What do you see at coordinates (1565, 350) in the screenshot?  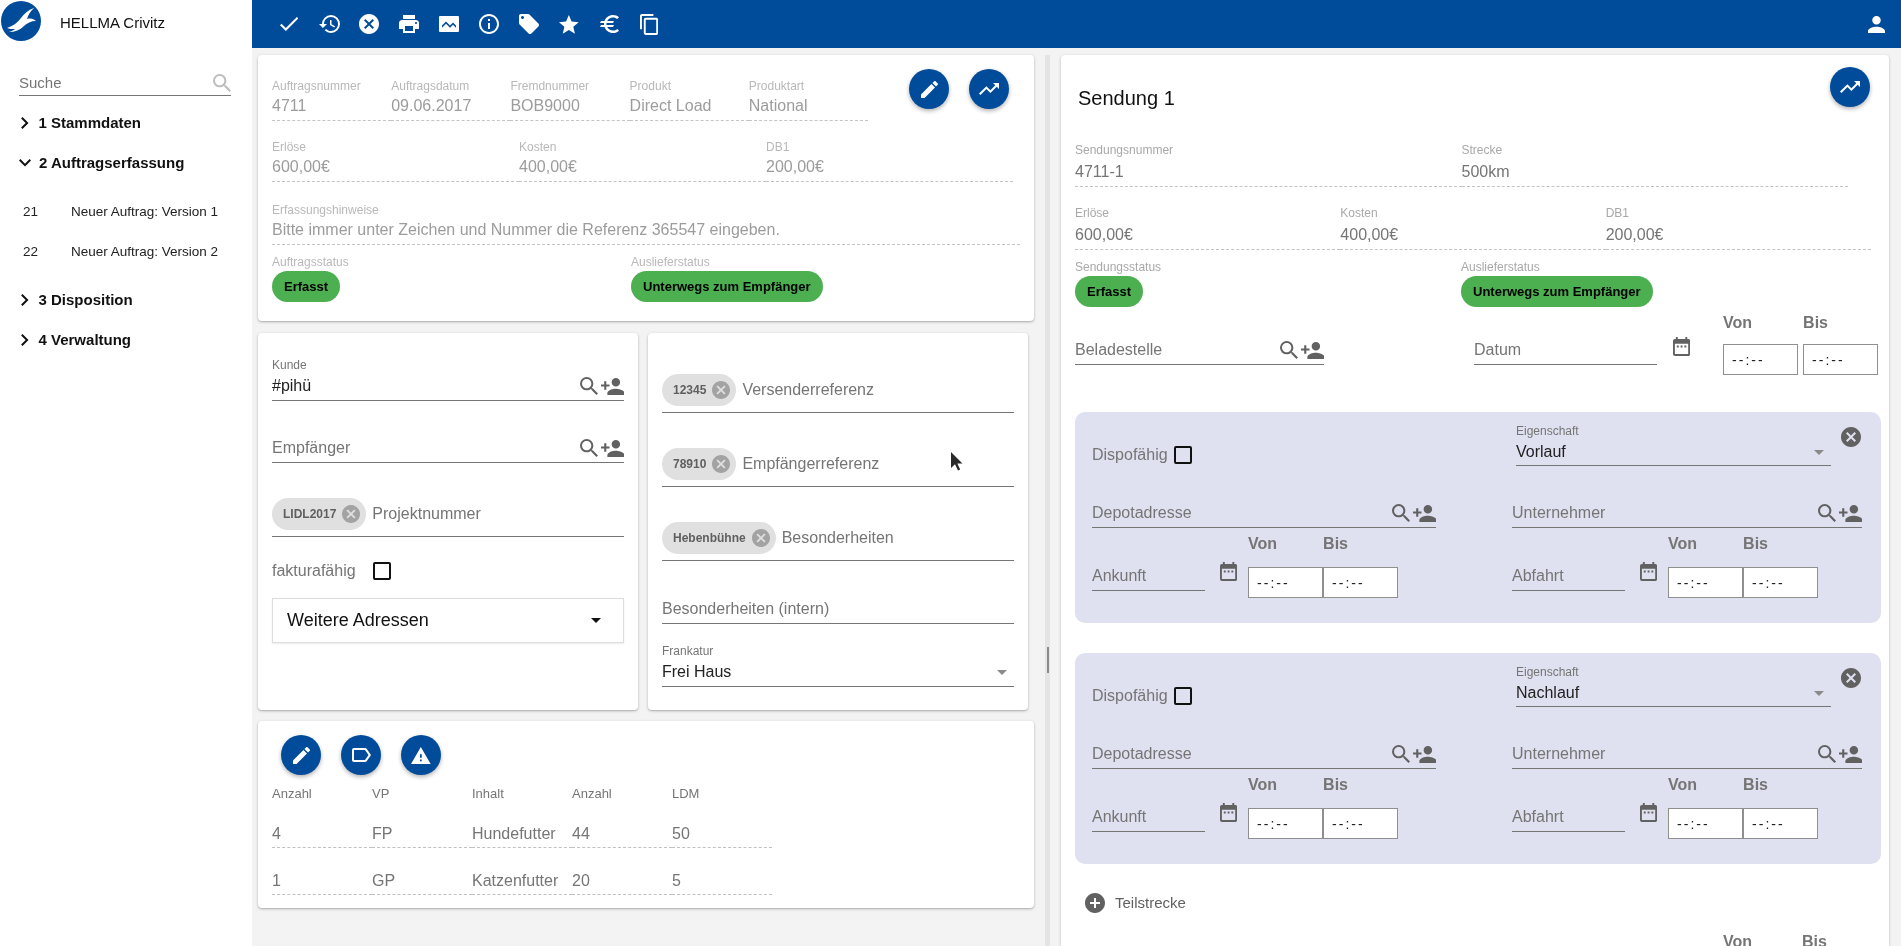 I see `date-field: Datum` at bounding box center [1565, 350].